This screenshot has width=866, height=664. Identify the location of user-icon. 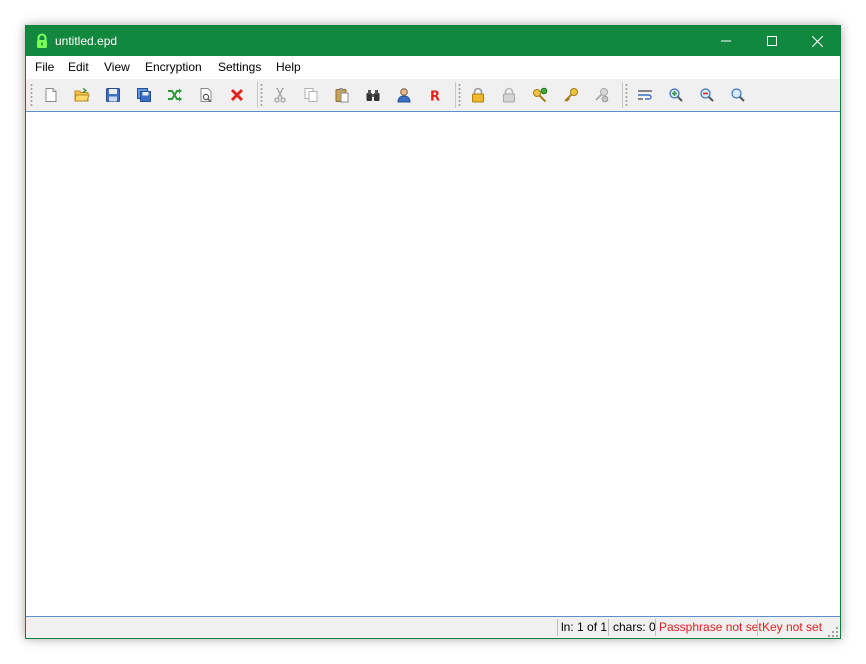
(404, 95).